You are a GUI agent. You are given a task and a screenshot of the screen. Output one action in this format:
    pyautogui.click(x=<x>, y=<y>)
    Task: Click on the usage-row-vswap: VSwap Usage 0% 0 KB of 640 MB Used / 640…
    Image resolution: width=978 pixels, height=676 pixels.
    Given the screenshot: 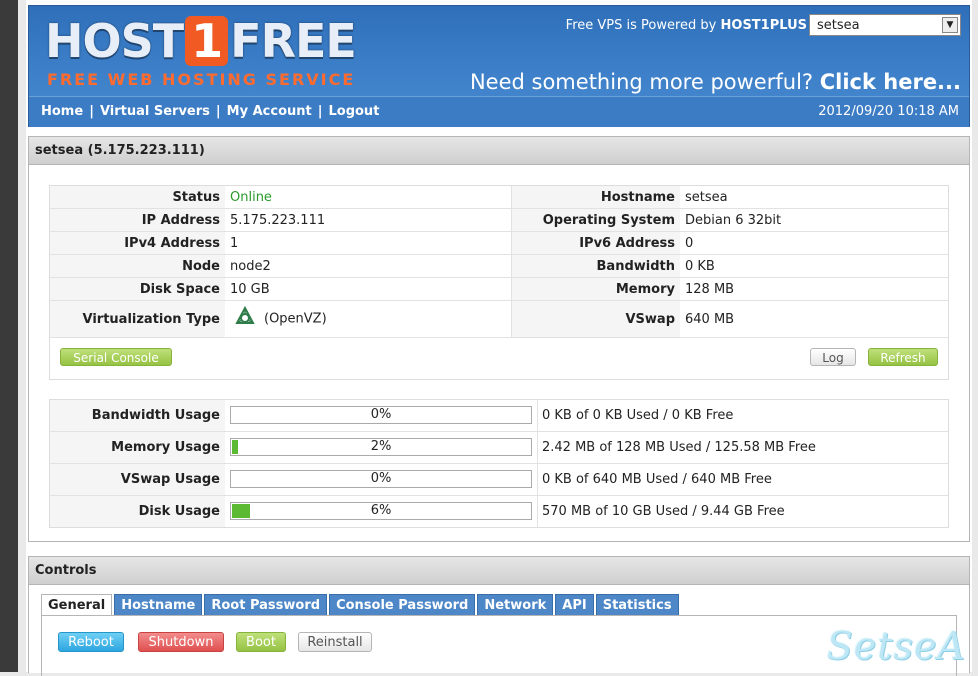 What is the action you would take?
    pyautogui.click(x=499, y=480)
    